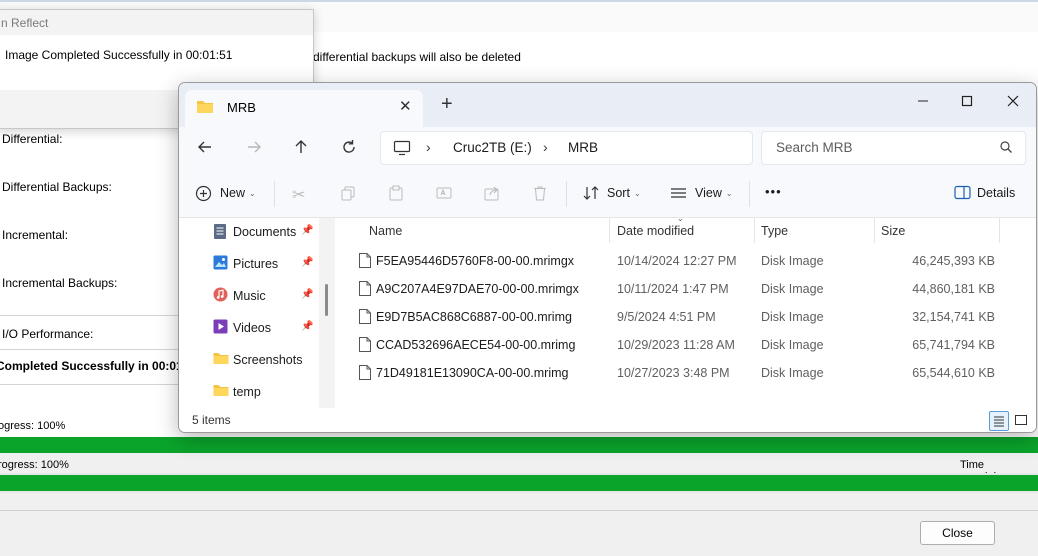  Describe the element at coordinates (35, 235) in the screenshot. I see `incremental-label: Incremental:` at that location.